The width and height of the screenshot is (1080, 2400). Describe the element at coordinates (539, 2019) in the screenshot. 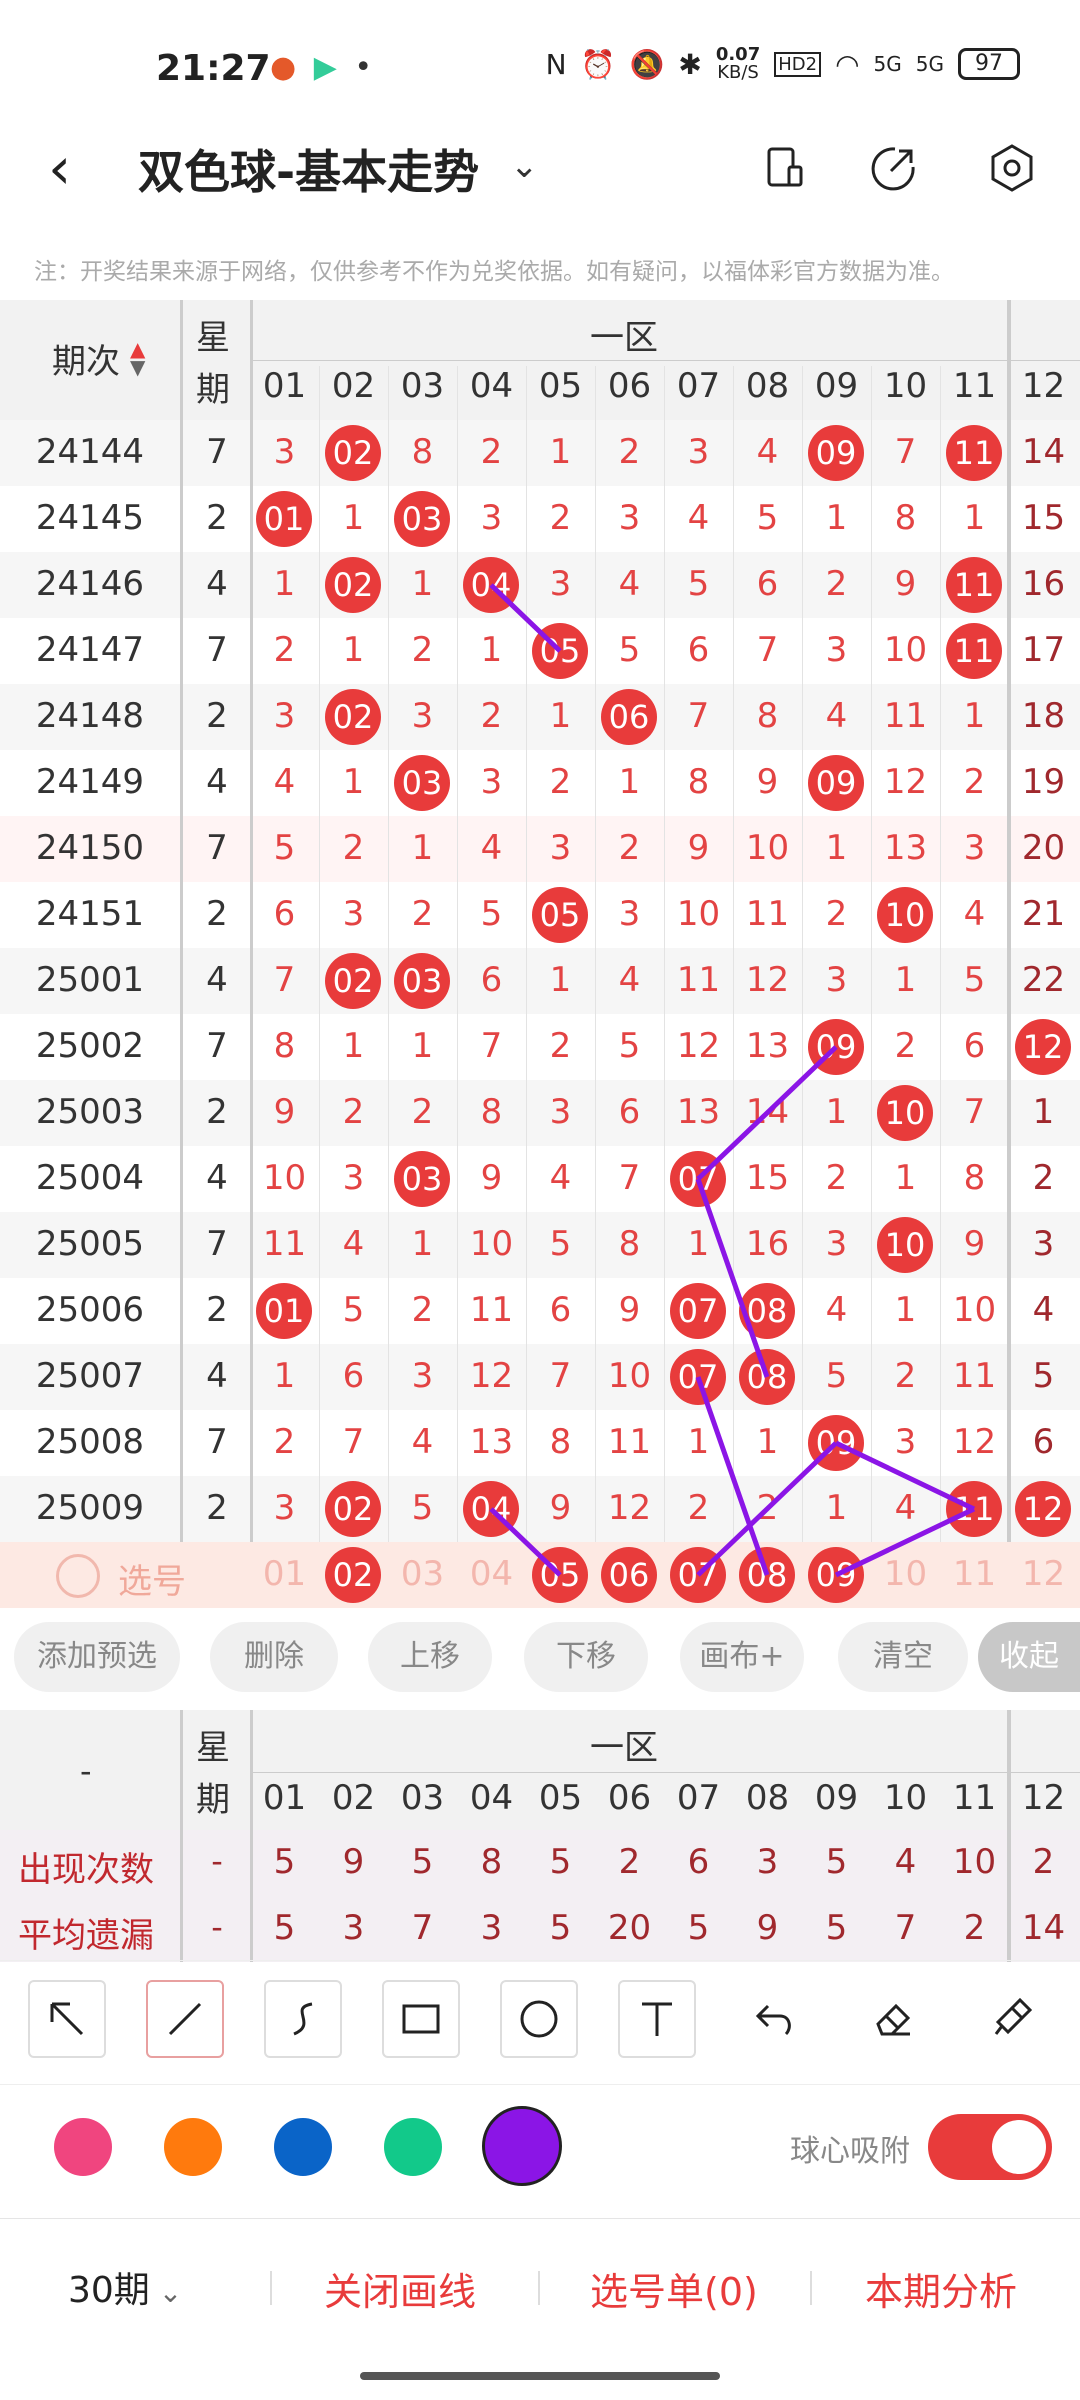

I see `circle-tool-icon` at that location.